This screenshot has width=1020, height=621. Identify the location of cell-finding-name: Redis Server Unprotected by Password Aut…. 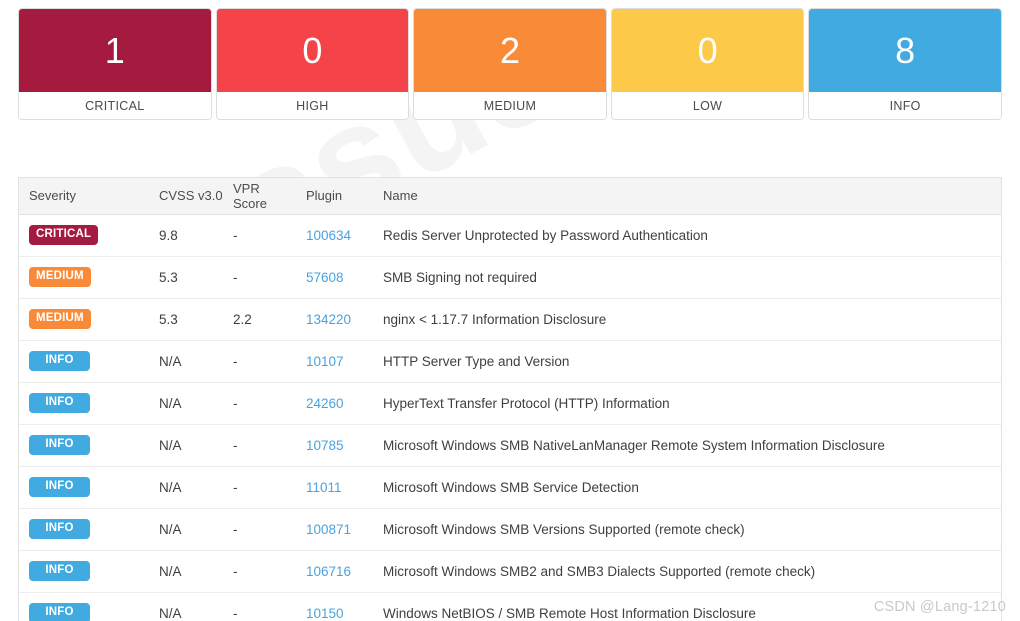
(687, 235).